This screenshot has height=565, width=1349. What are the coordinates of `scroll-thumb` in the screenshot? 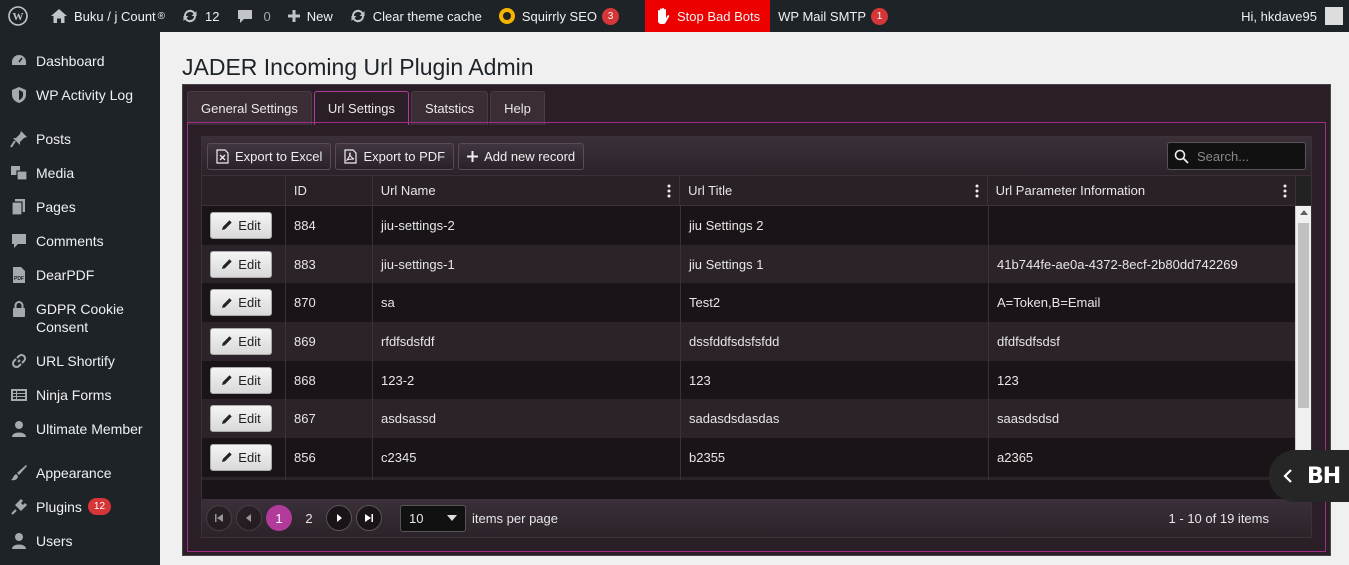 It's located at (1303, 315).